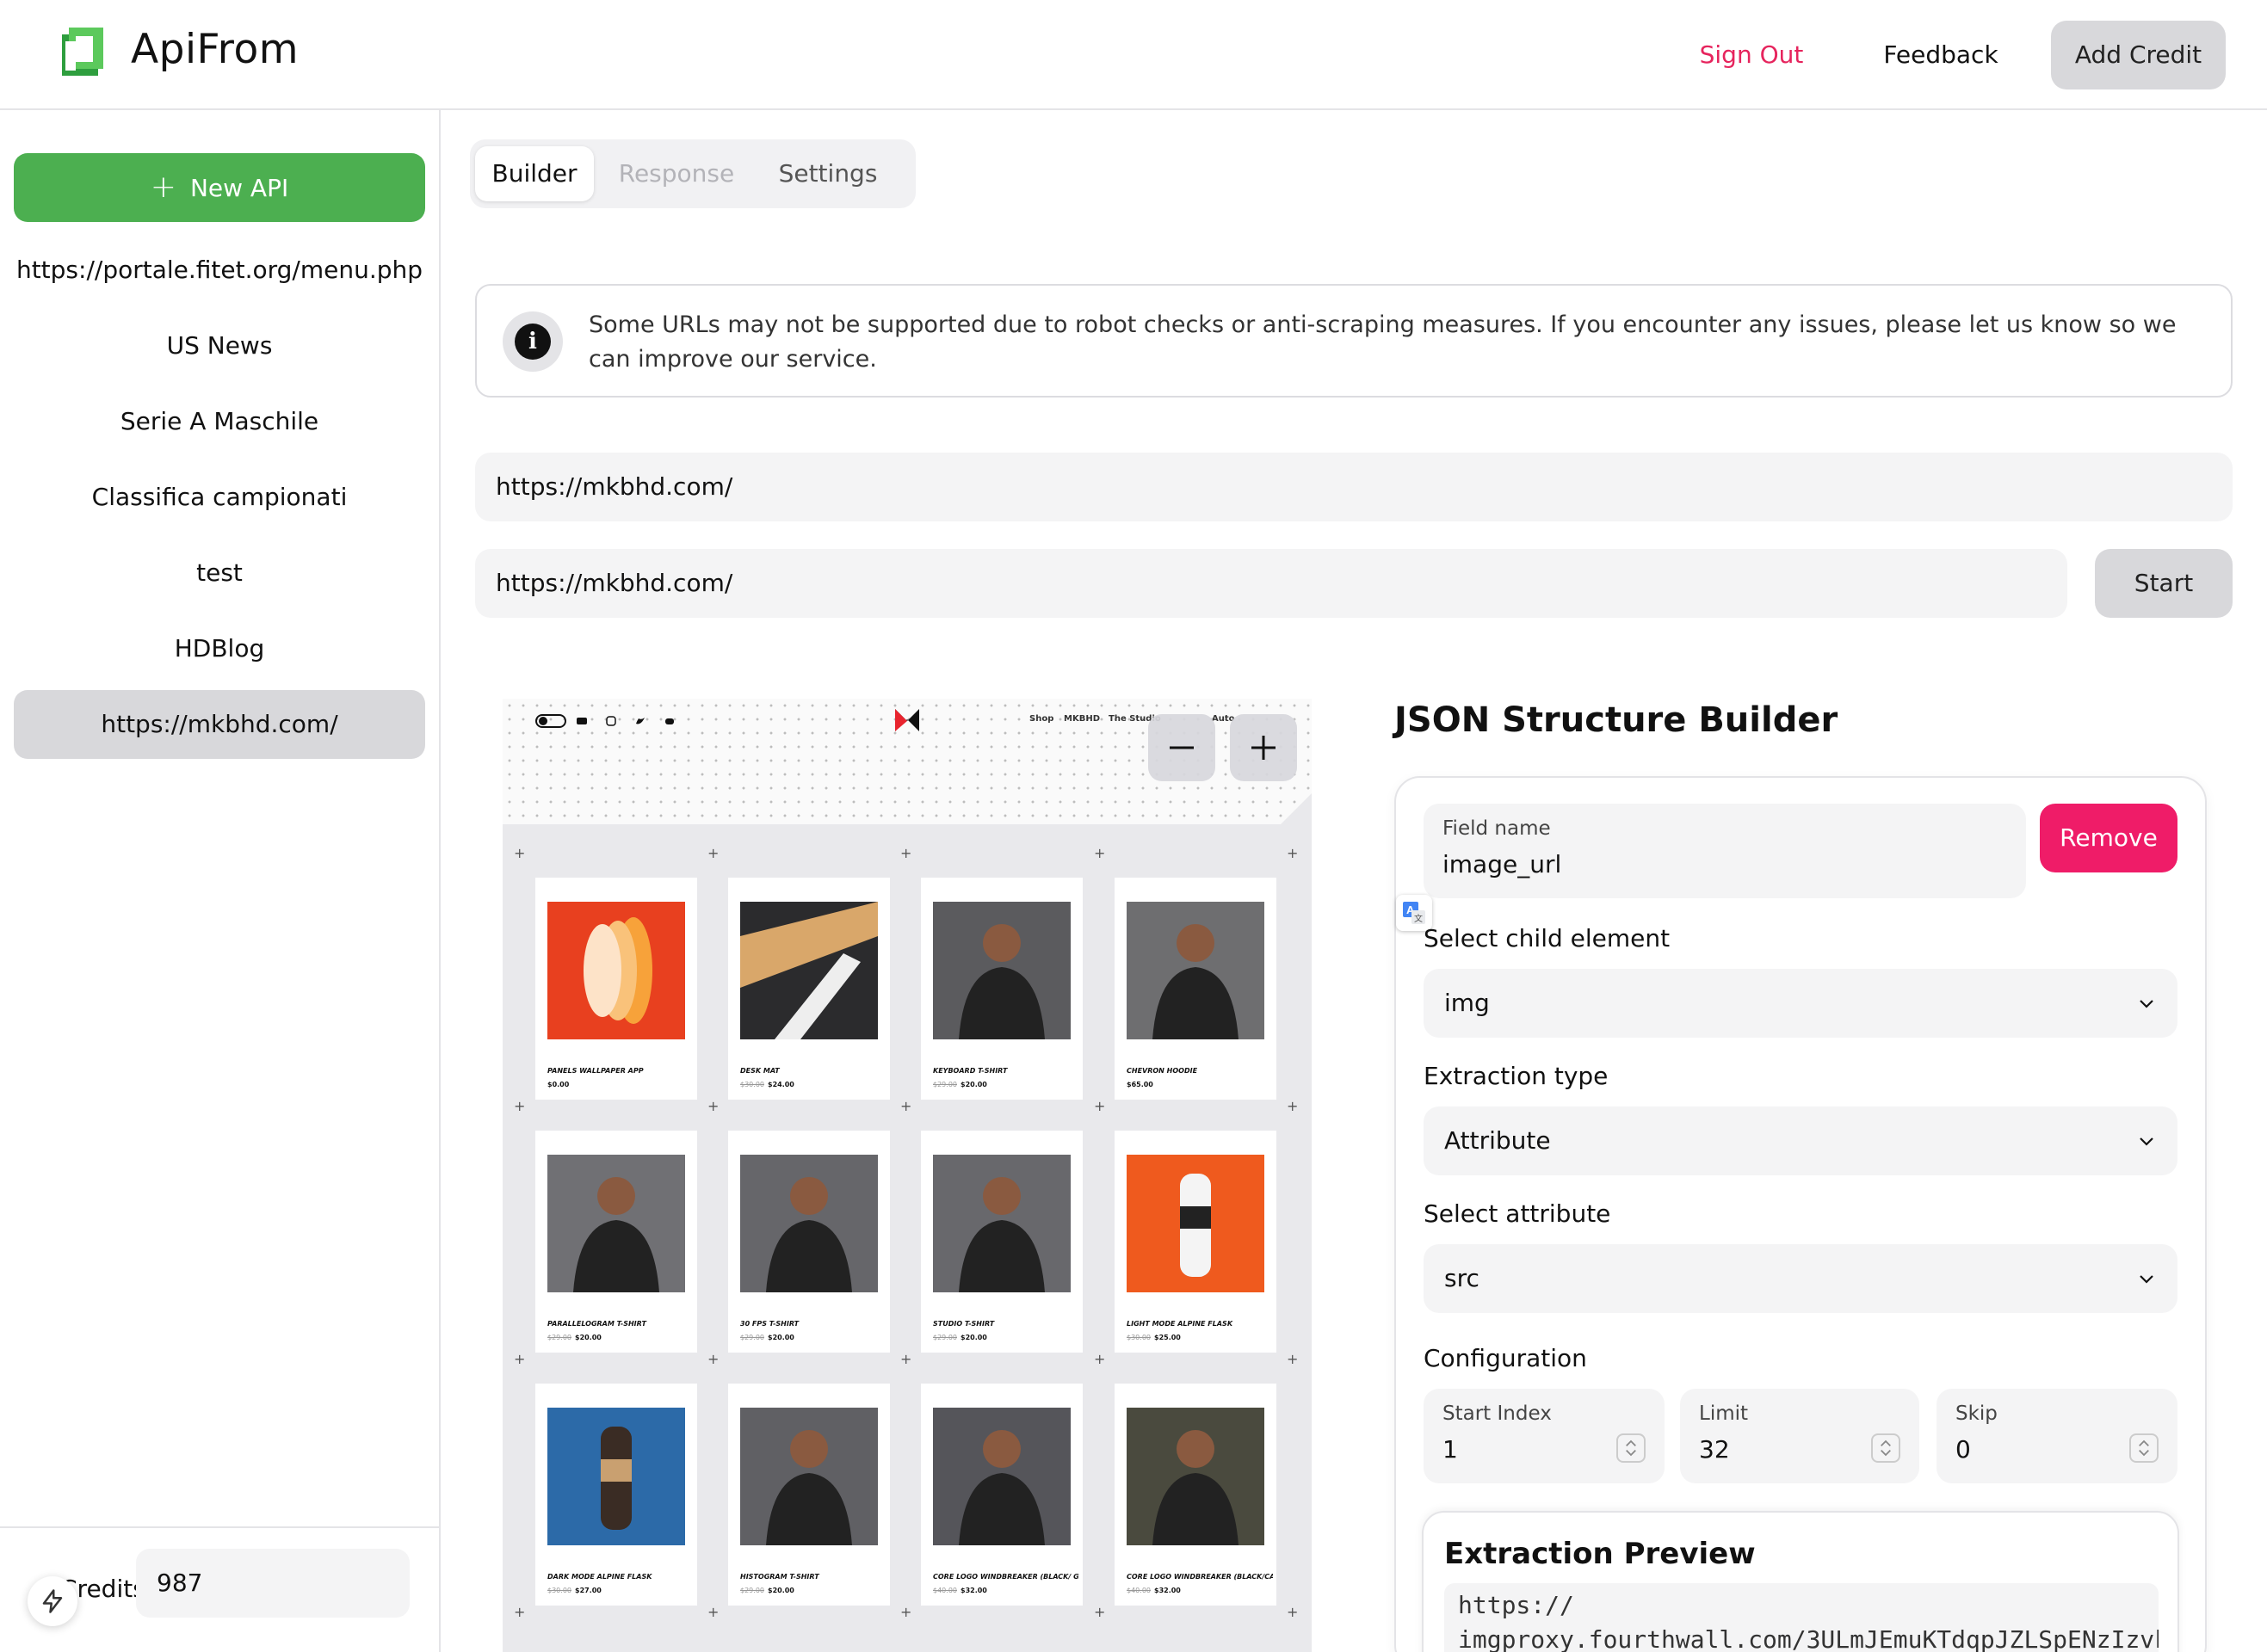 The height and width of the screenshot is (1652, 2267). I want to click on product-card: DARK MODE ALPINE FLASK $30.00 $27.00, so click(616, 1495).